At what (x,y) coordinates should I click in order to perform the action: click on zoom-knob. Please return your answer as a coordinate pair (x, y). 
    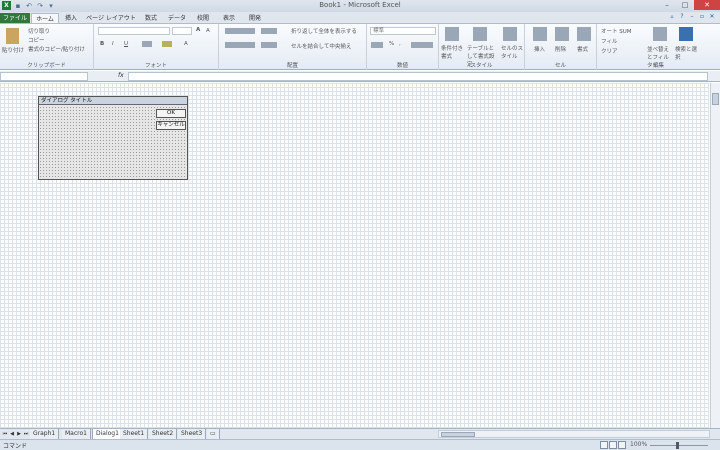
    Looking at the image, I should click on (677, 445).